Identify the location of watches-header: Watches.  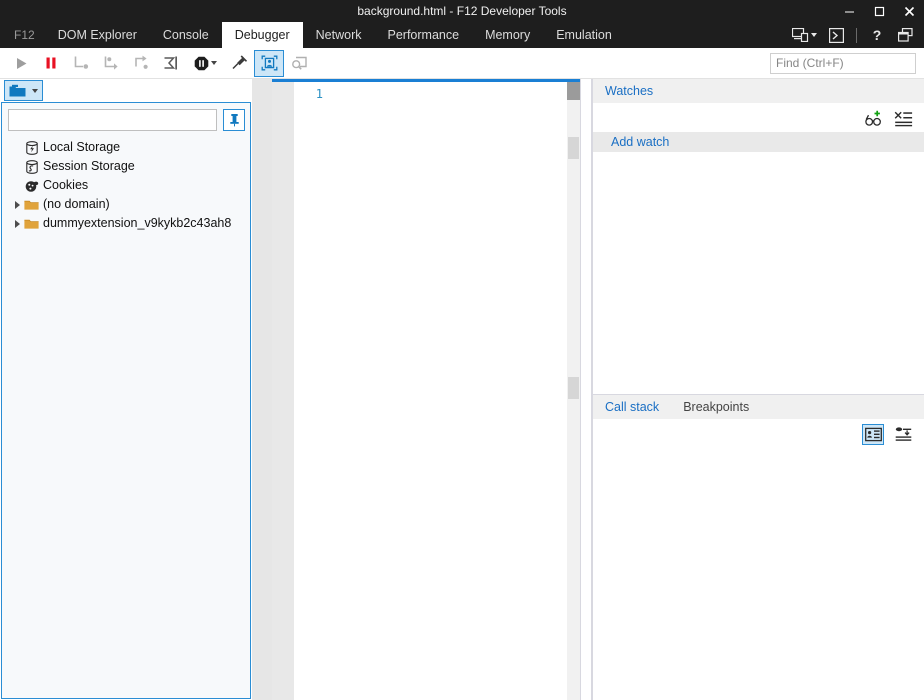
(758, 91).